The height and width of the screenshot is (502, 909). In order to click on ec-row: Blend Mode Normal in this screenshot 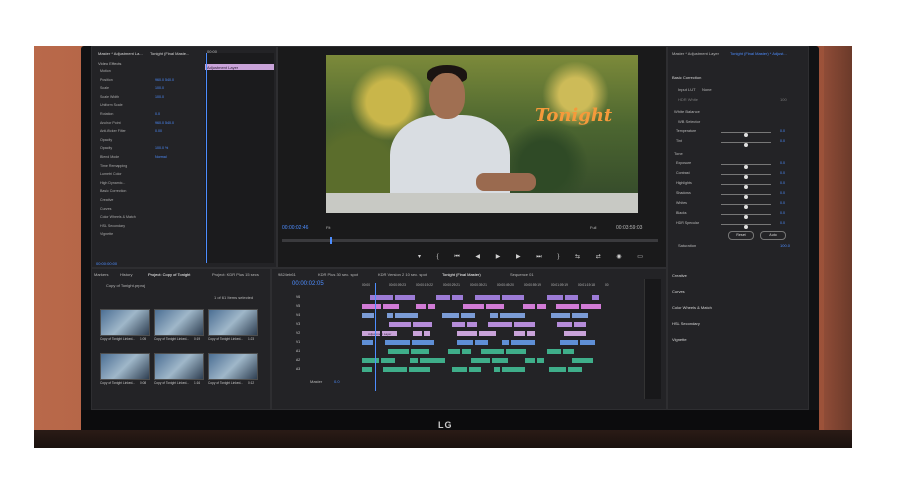, I will do `click(152, 158)`.